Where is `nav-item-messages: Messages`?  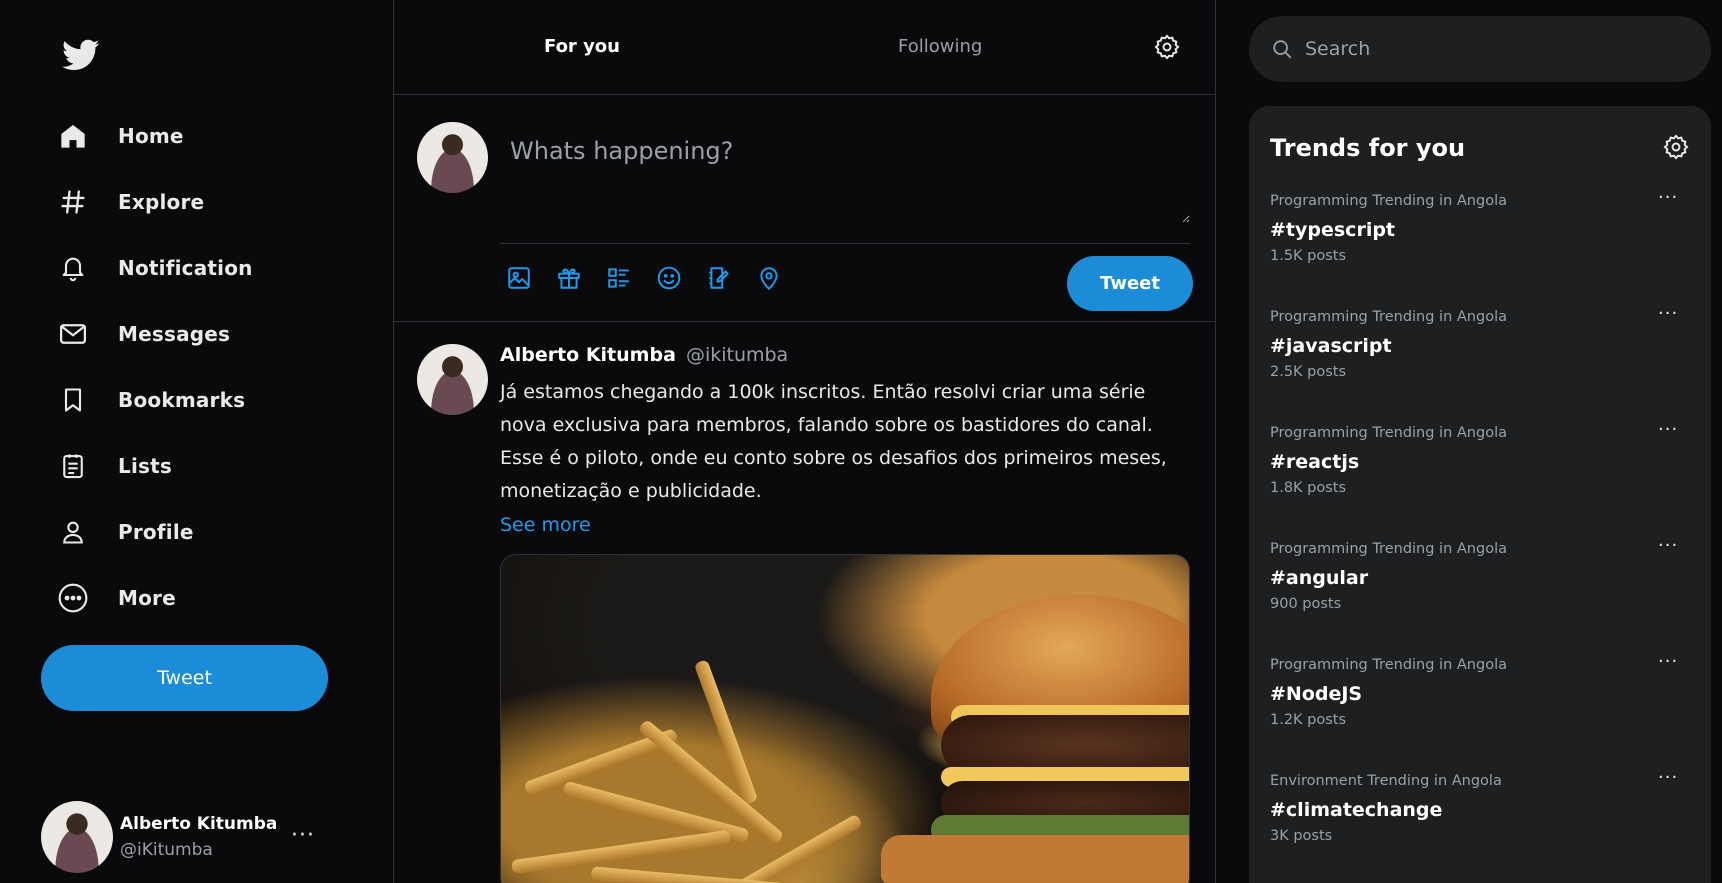 nav-item-messages: Messages is located at coordinates (154, 334).